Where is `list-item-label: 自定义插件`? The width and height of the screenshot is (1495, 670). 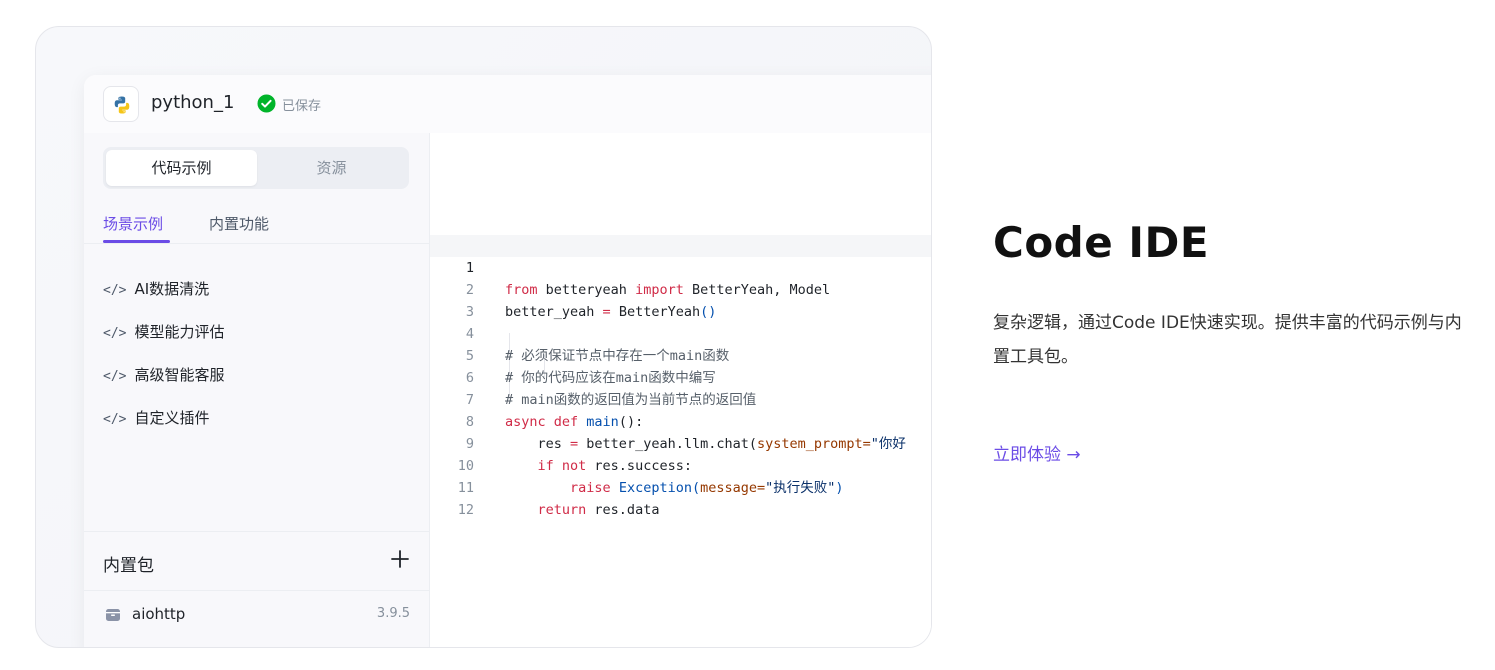 list-item-label: 自定义插件 is located at coordinates (172, 418).